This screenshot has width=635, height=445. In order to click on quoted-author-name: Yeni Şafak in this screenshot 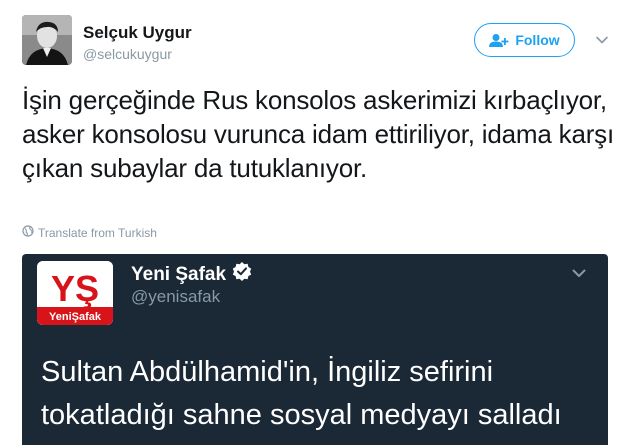, I will do `click(191, 274)`.